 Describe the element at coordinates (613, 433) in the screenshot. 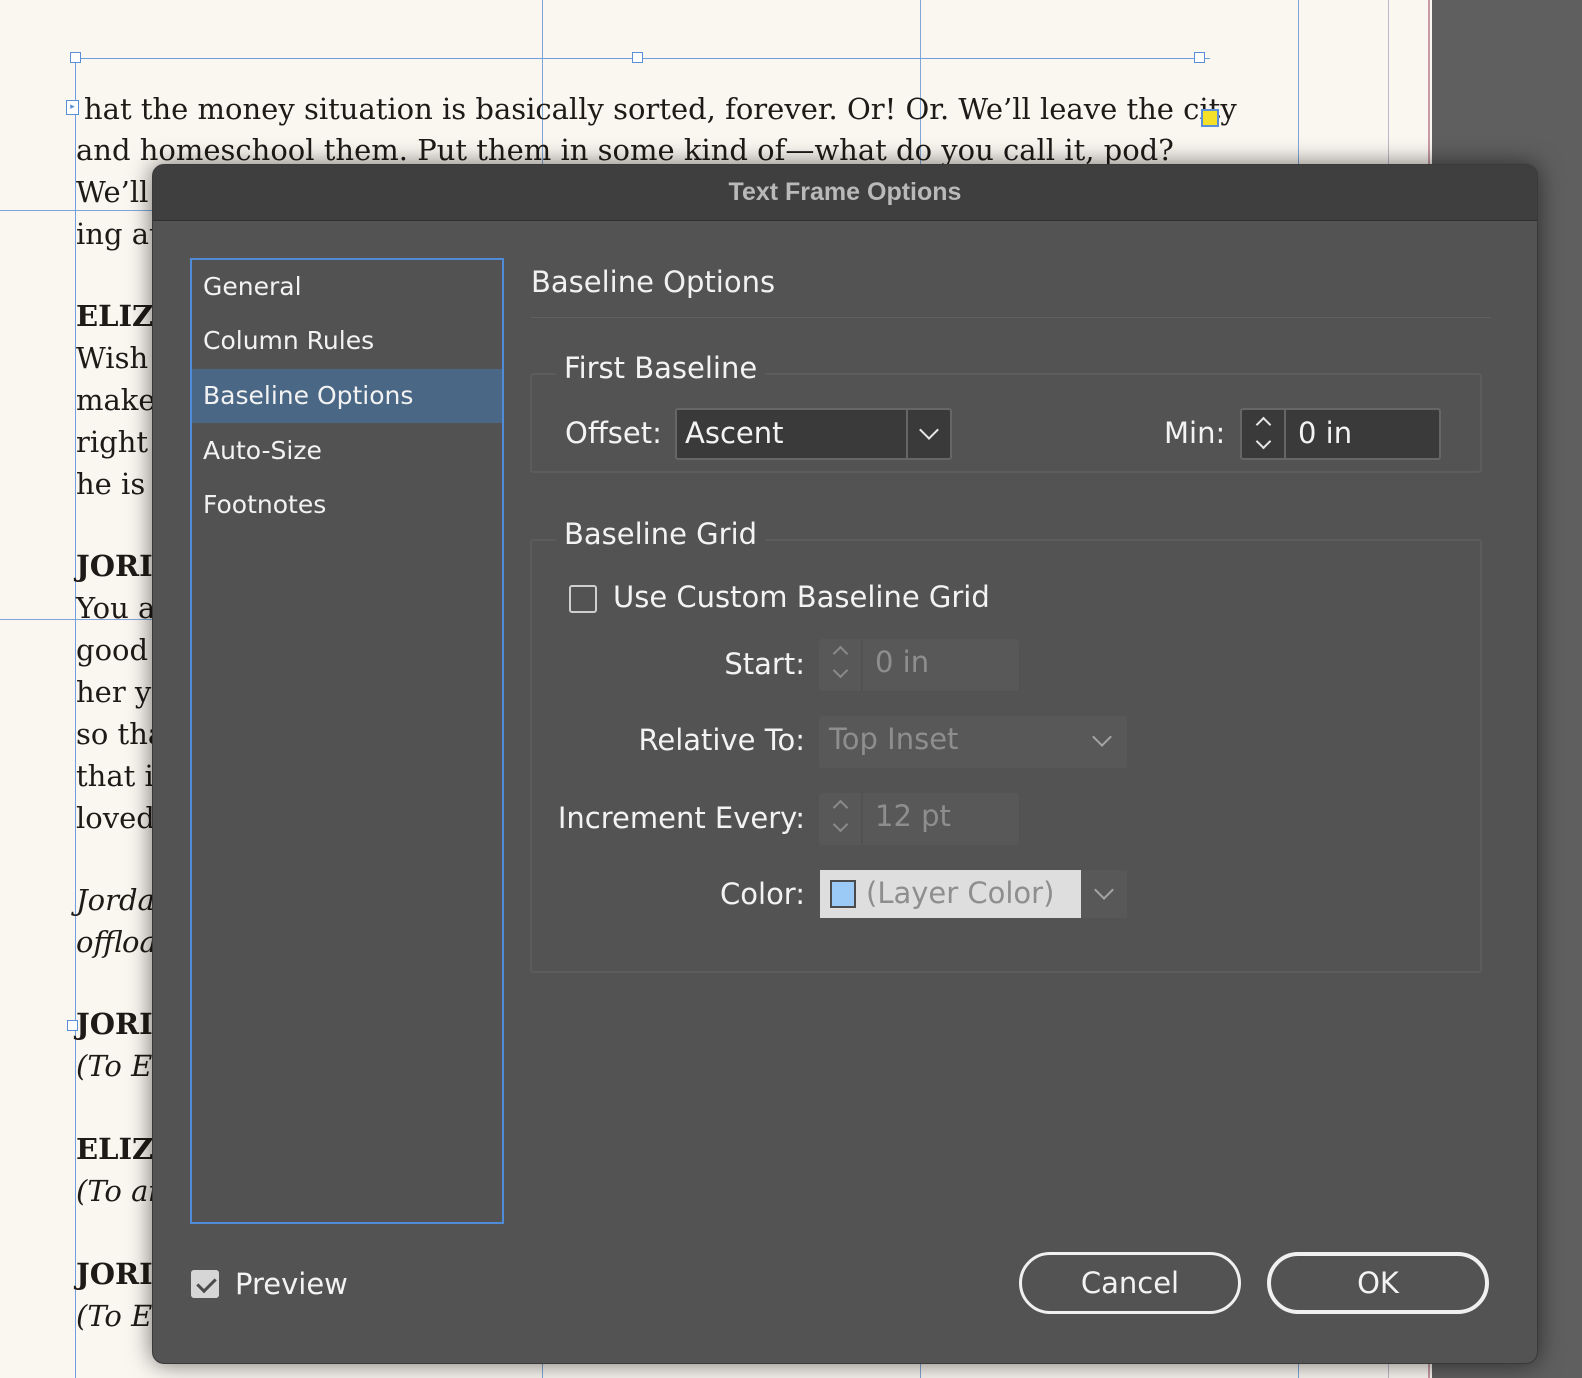

I see `offset-label: Offset:` at that location.